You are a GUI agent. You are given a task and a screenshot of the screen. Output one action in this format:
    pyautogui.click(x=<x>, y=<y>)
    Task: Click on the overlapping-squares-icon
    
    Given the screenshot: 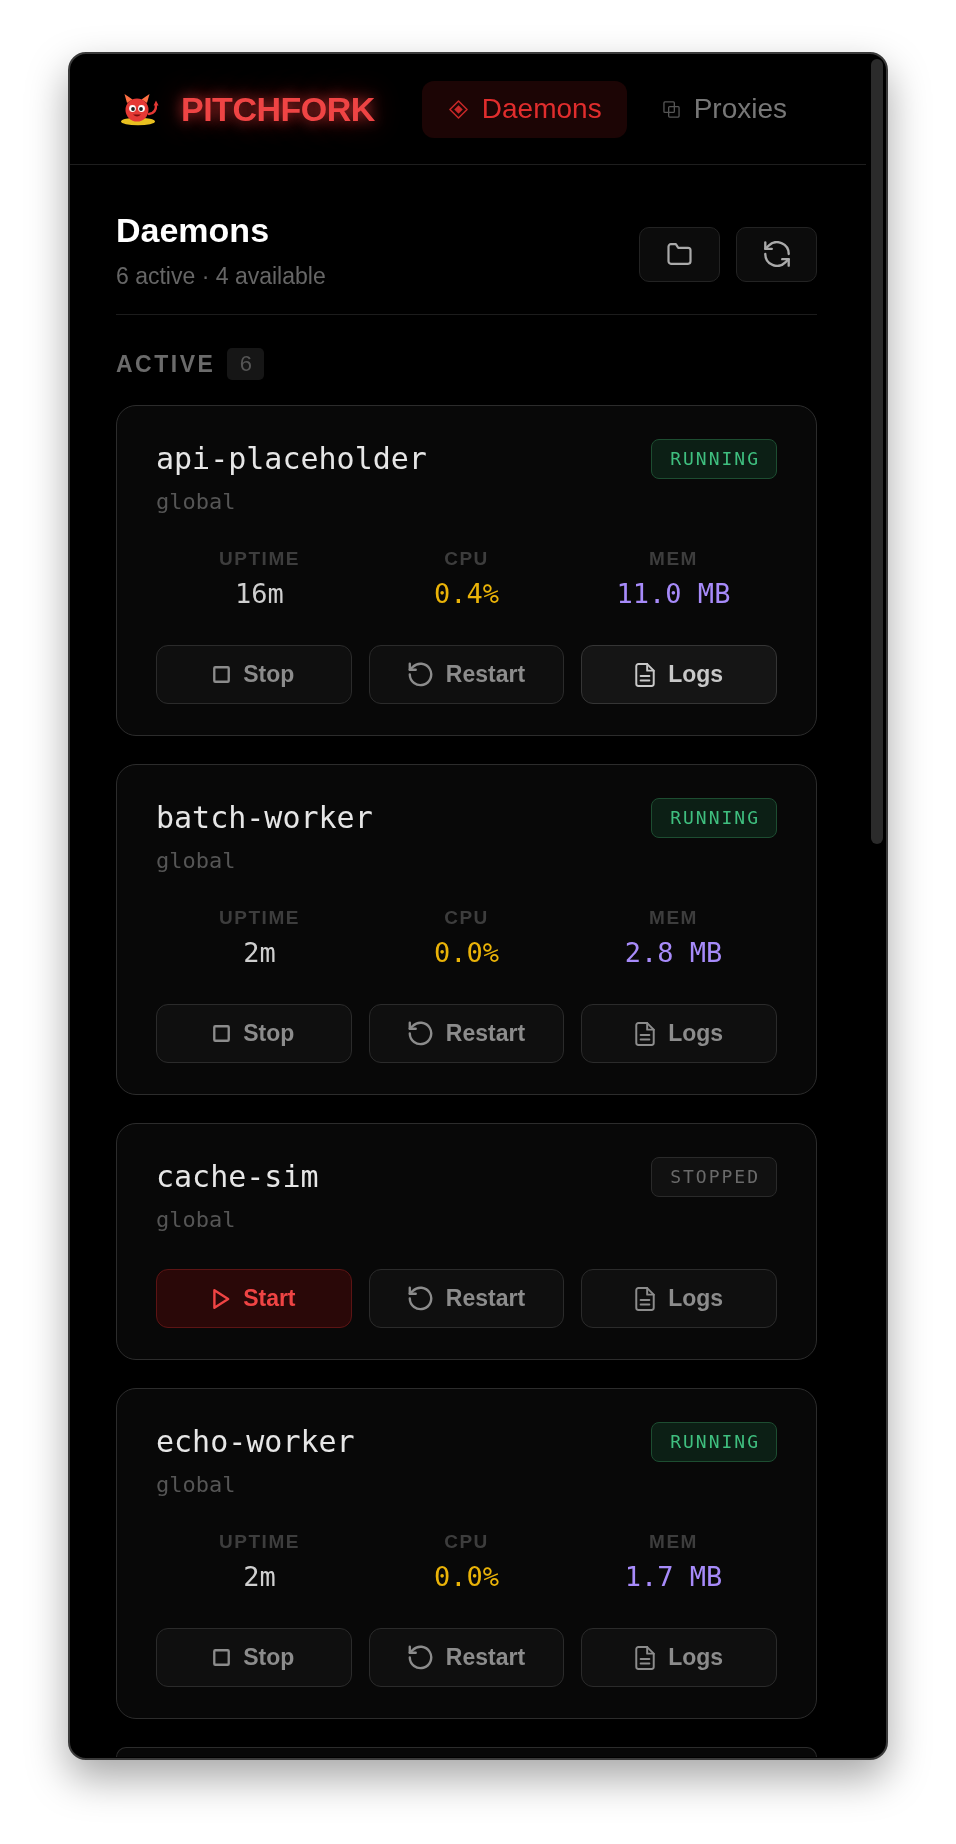 What is the action you would take?
    pyautogui.click(x=671, y=109)
    